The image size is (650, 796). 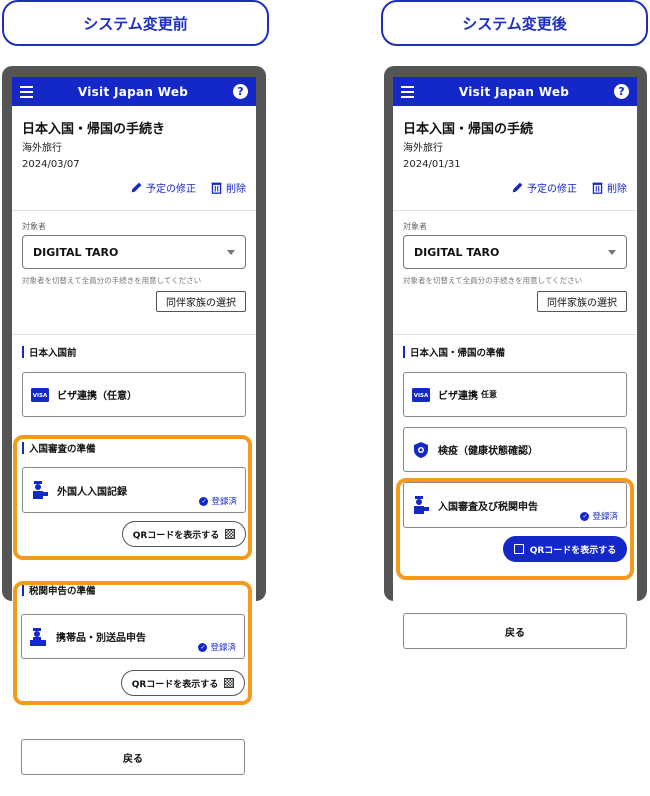 What do you see at coordinates (134, 352) in the screenshot?
I see `section-heading-pre-entry: 日本入国前` at bounding box center [134, 352].